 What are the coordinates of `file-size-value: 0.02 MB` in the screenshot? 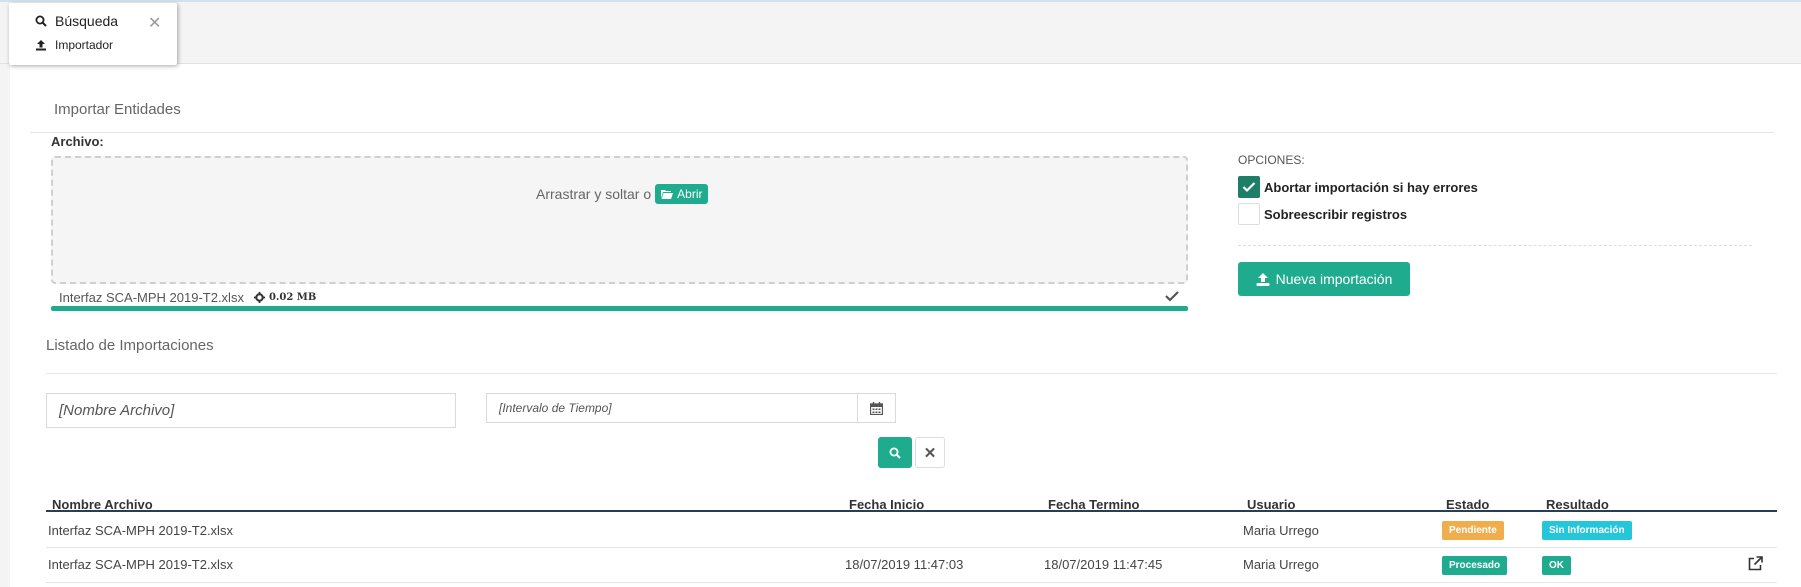 It's located at (292, 297).